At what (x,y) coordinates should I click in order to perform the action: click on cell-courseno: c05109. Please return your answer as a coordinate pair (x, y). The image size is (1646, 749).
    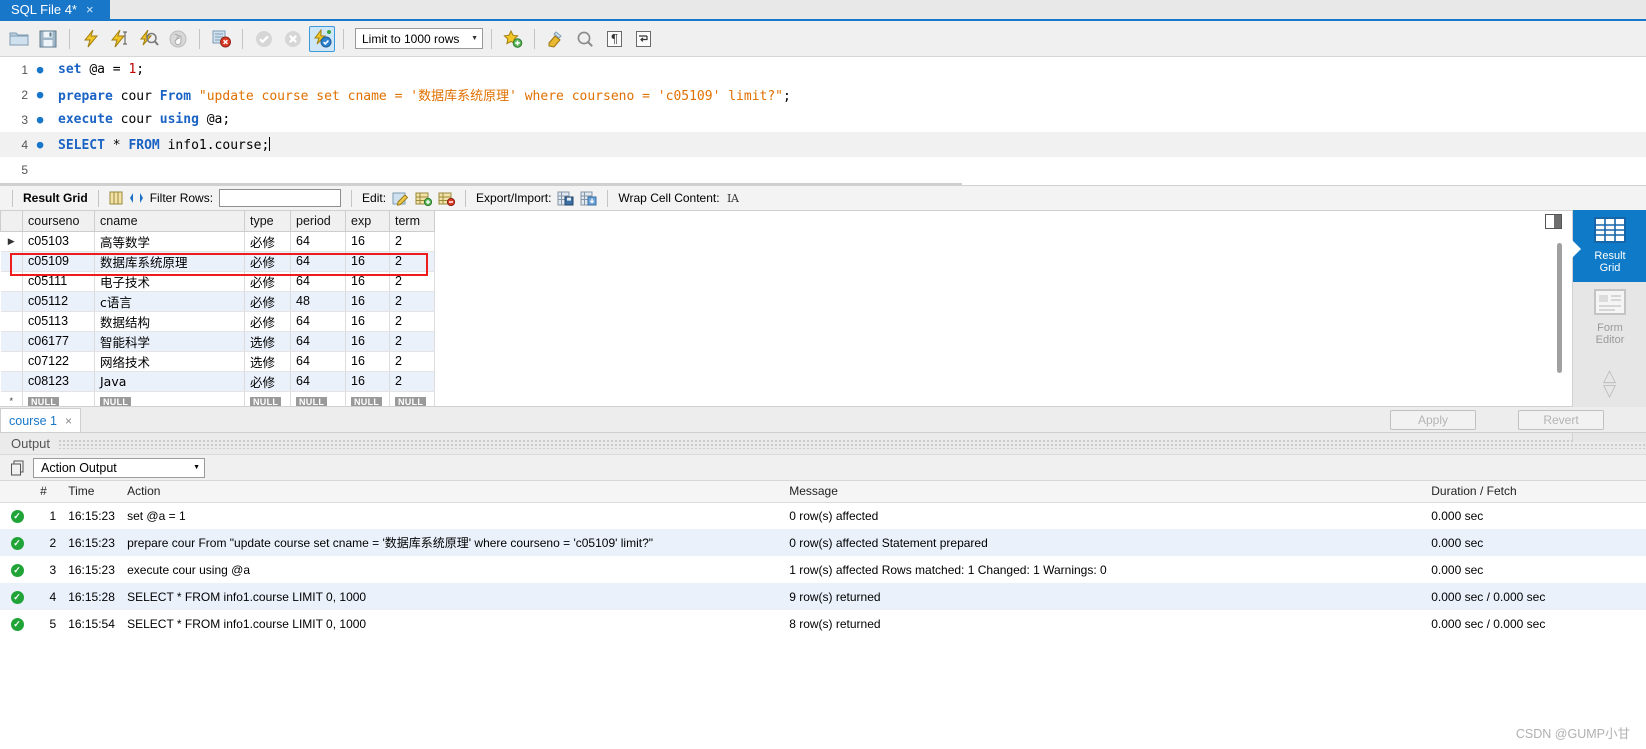
    Looking at the image, I should click on (58, 261).